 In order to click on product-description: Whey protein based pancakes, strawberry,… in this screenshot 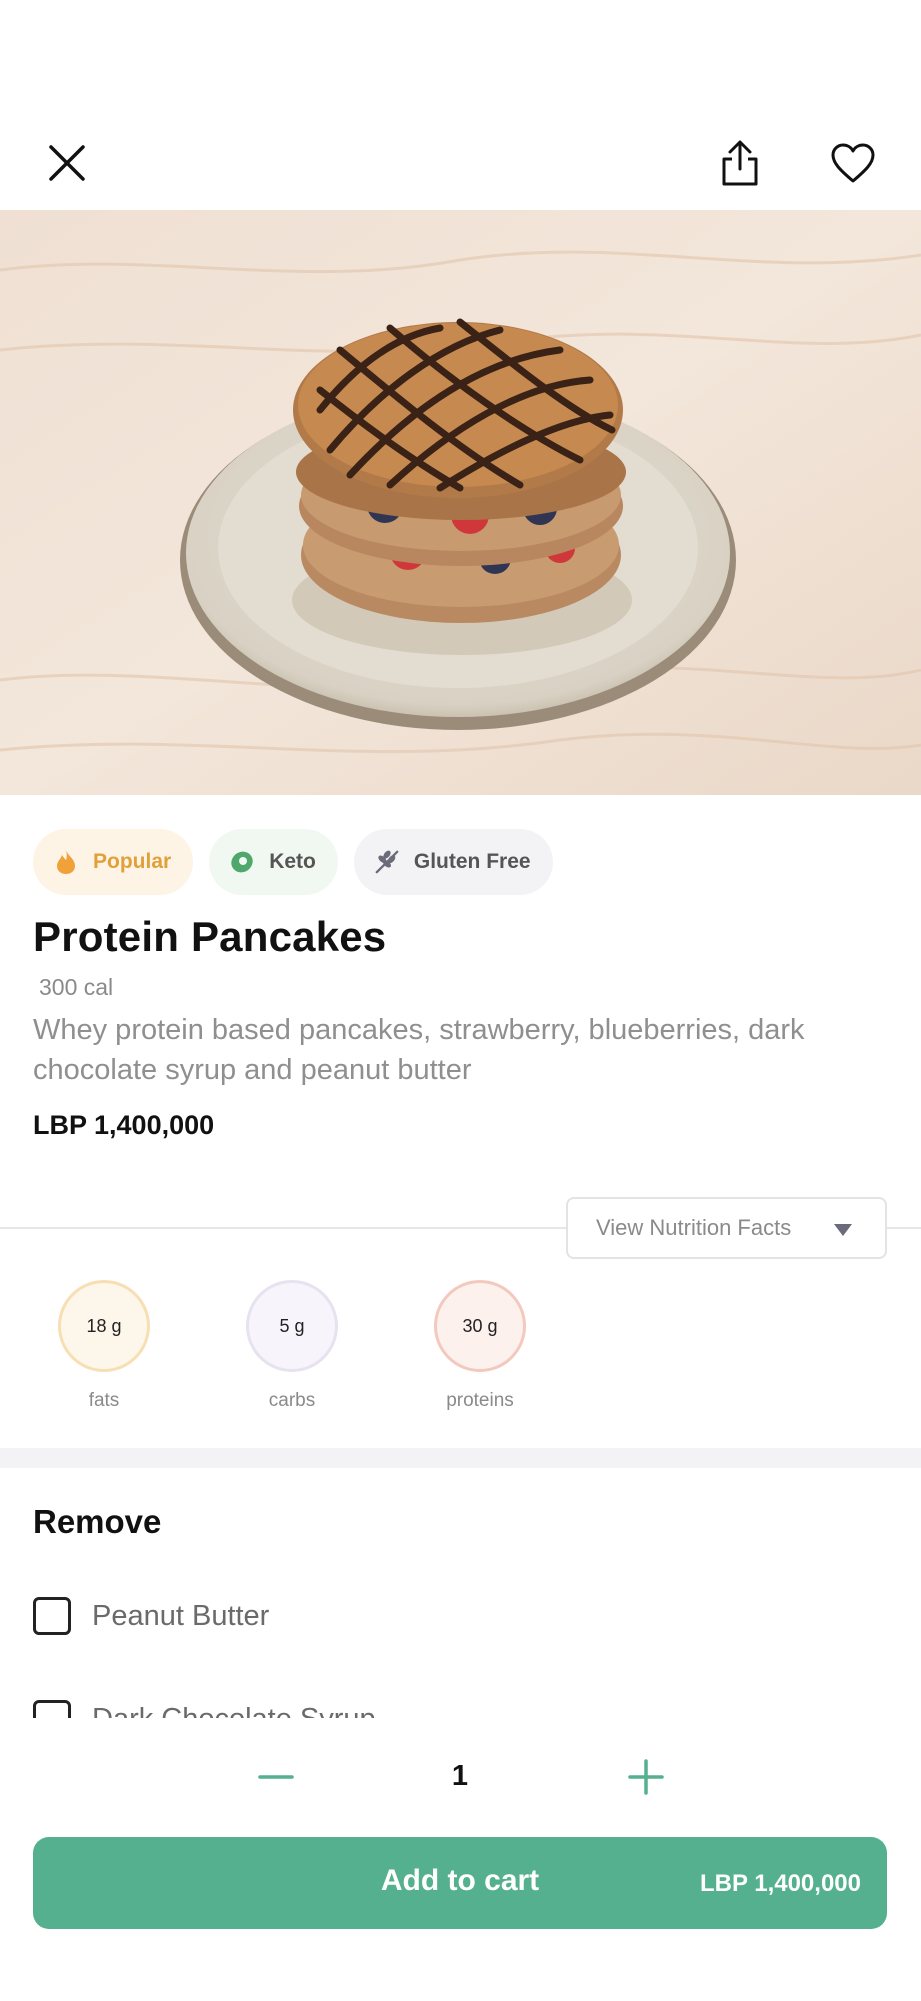, I will do `click(419, 1050)`.